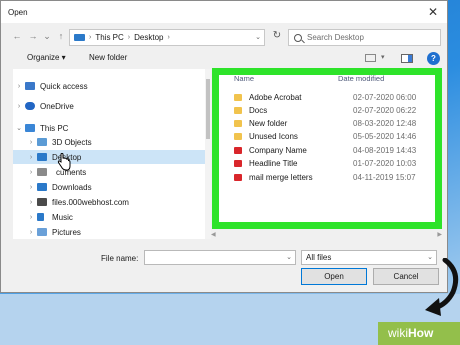  What do you see at coordinates (319, 257) in the screenshot?
I see `file-type-value: All files` at bounding box center [319, 257].